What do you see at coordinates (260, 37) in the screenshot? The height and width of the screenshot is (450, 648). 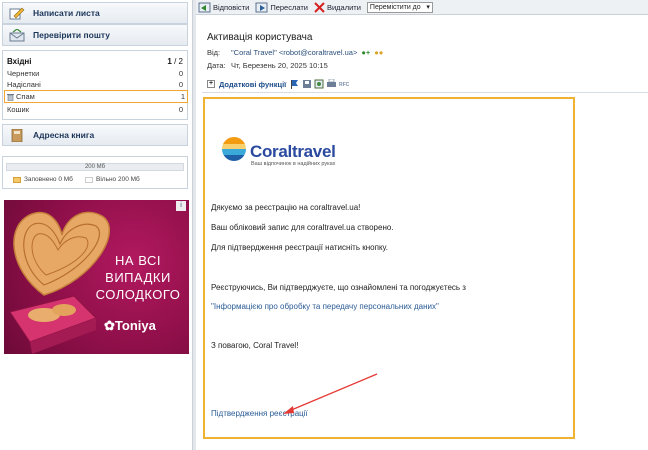 I see `message-subject: Активація користувача` at bounding box center [260, 37].